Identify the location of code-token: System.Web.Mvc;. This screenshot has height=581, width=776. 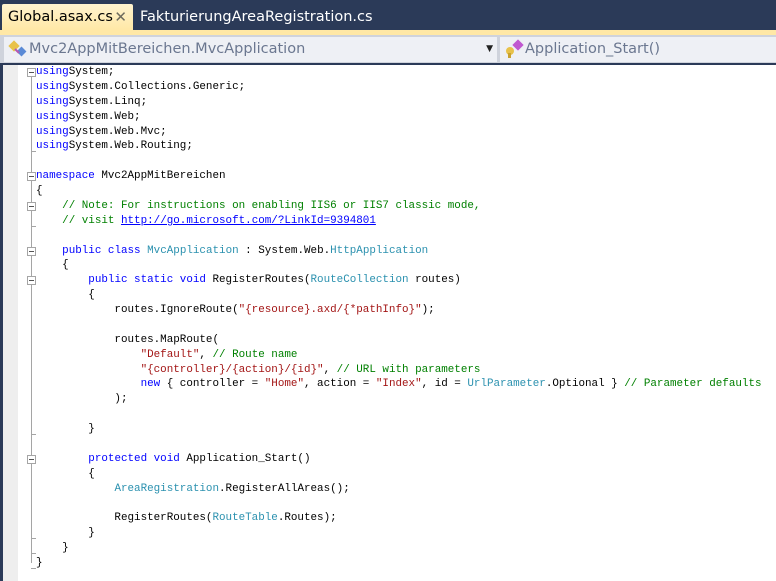
(117, 131).